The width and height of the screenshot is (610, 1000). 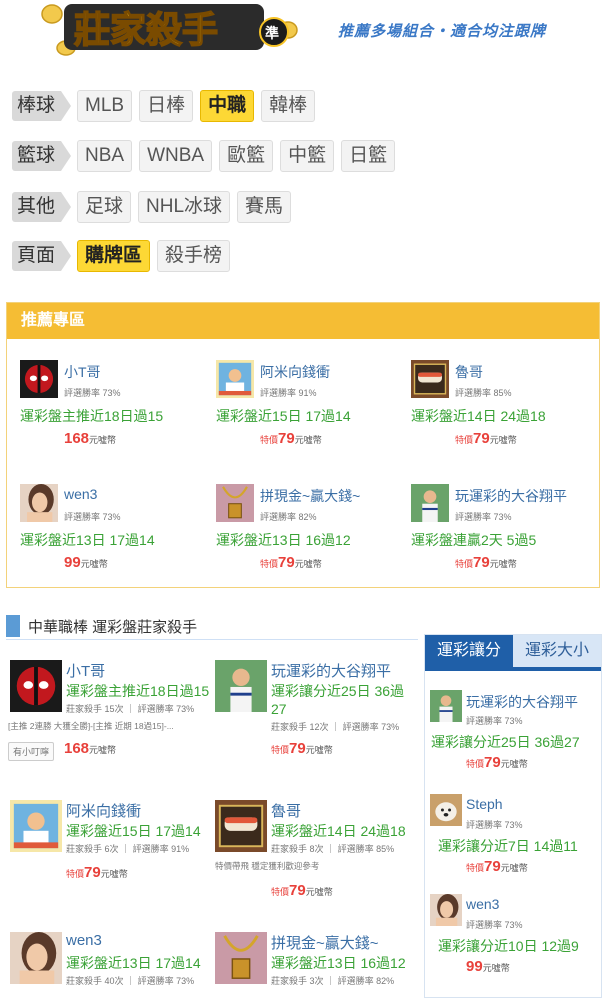 What do you see at coordinates (297, 748) in the screenshot?
I see `price-value: 79` at bounding box center [297, 748].